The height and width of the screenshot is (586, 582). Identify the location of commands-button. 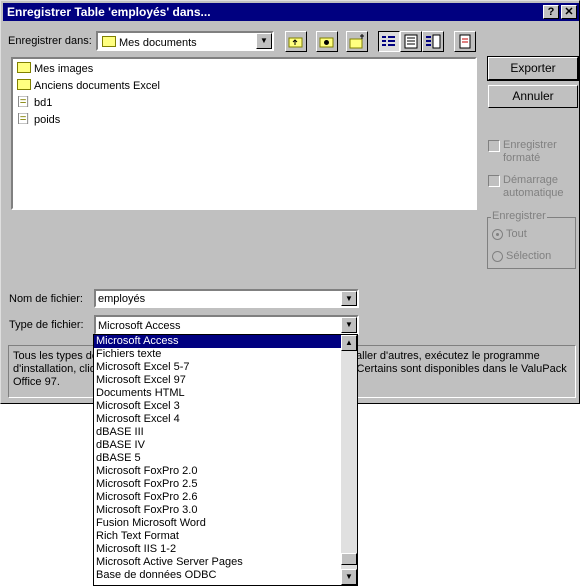
(465, 41).